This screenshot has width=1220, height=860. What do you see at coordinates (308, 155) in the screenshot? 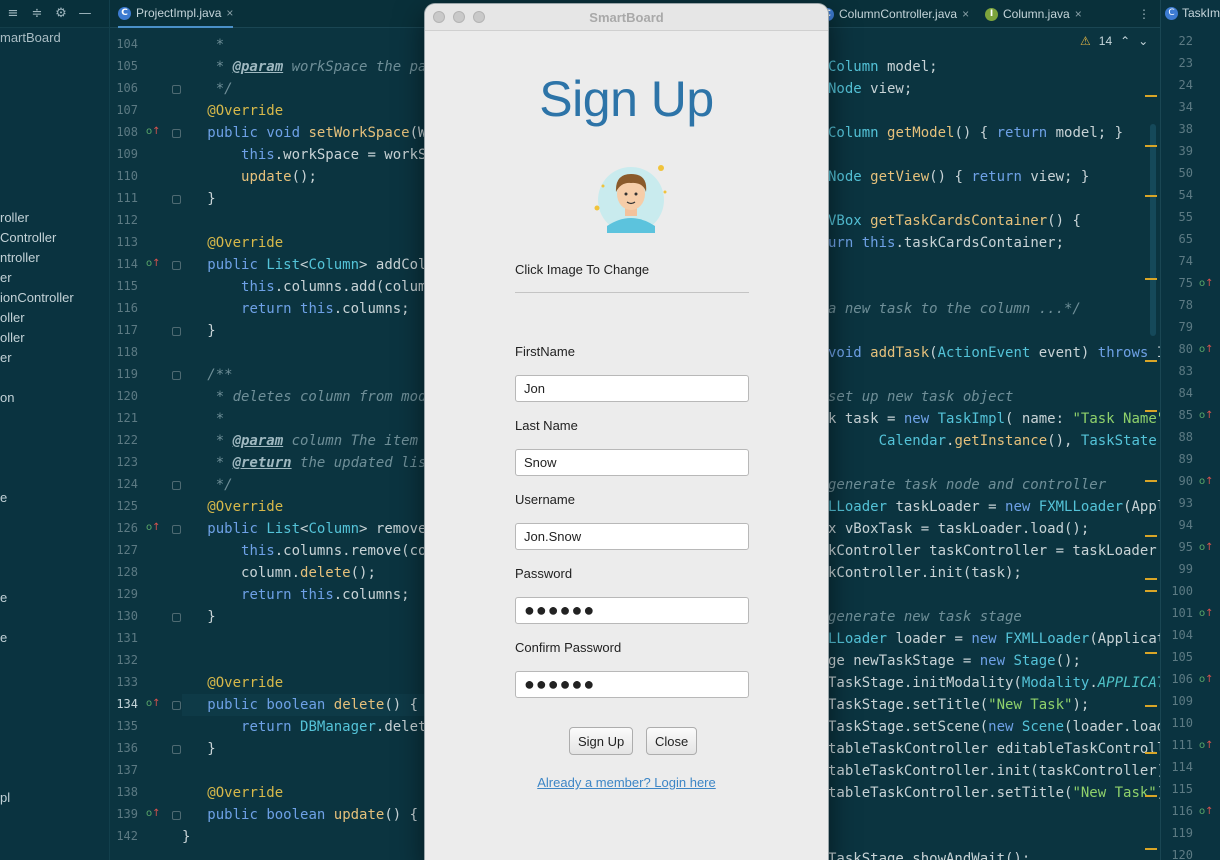
I see `code-line: this.workSpace = workSp` at bounding box center [308, 155].